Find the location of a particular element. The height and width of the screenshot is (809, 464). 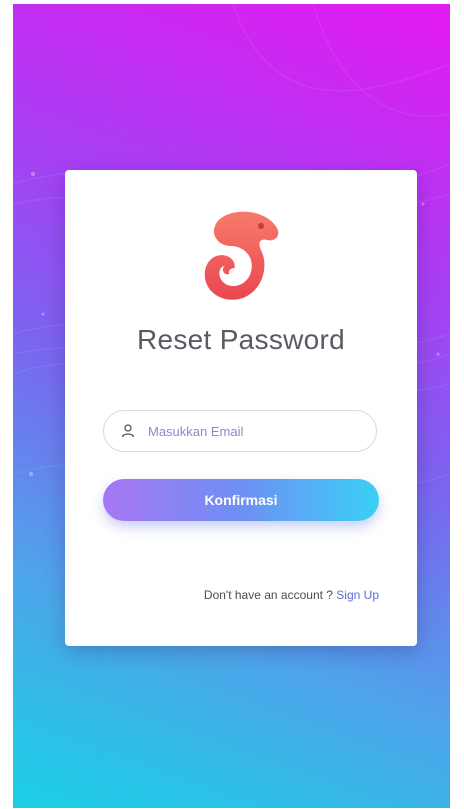

signup-link: Sign Up is located at coordinates (357, 595).